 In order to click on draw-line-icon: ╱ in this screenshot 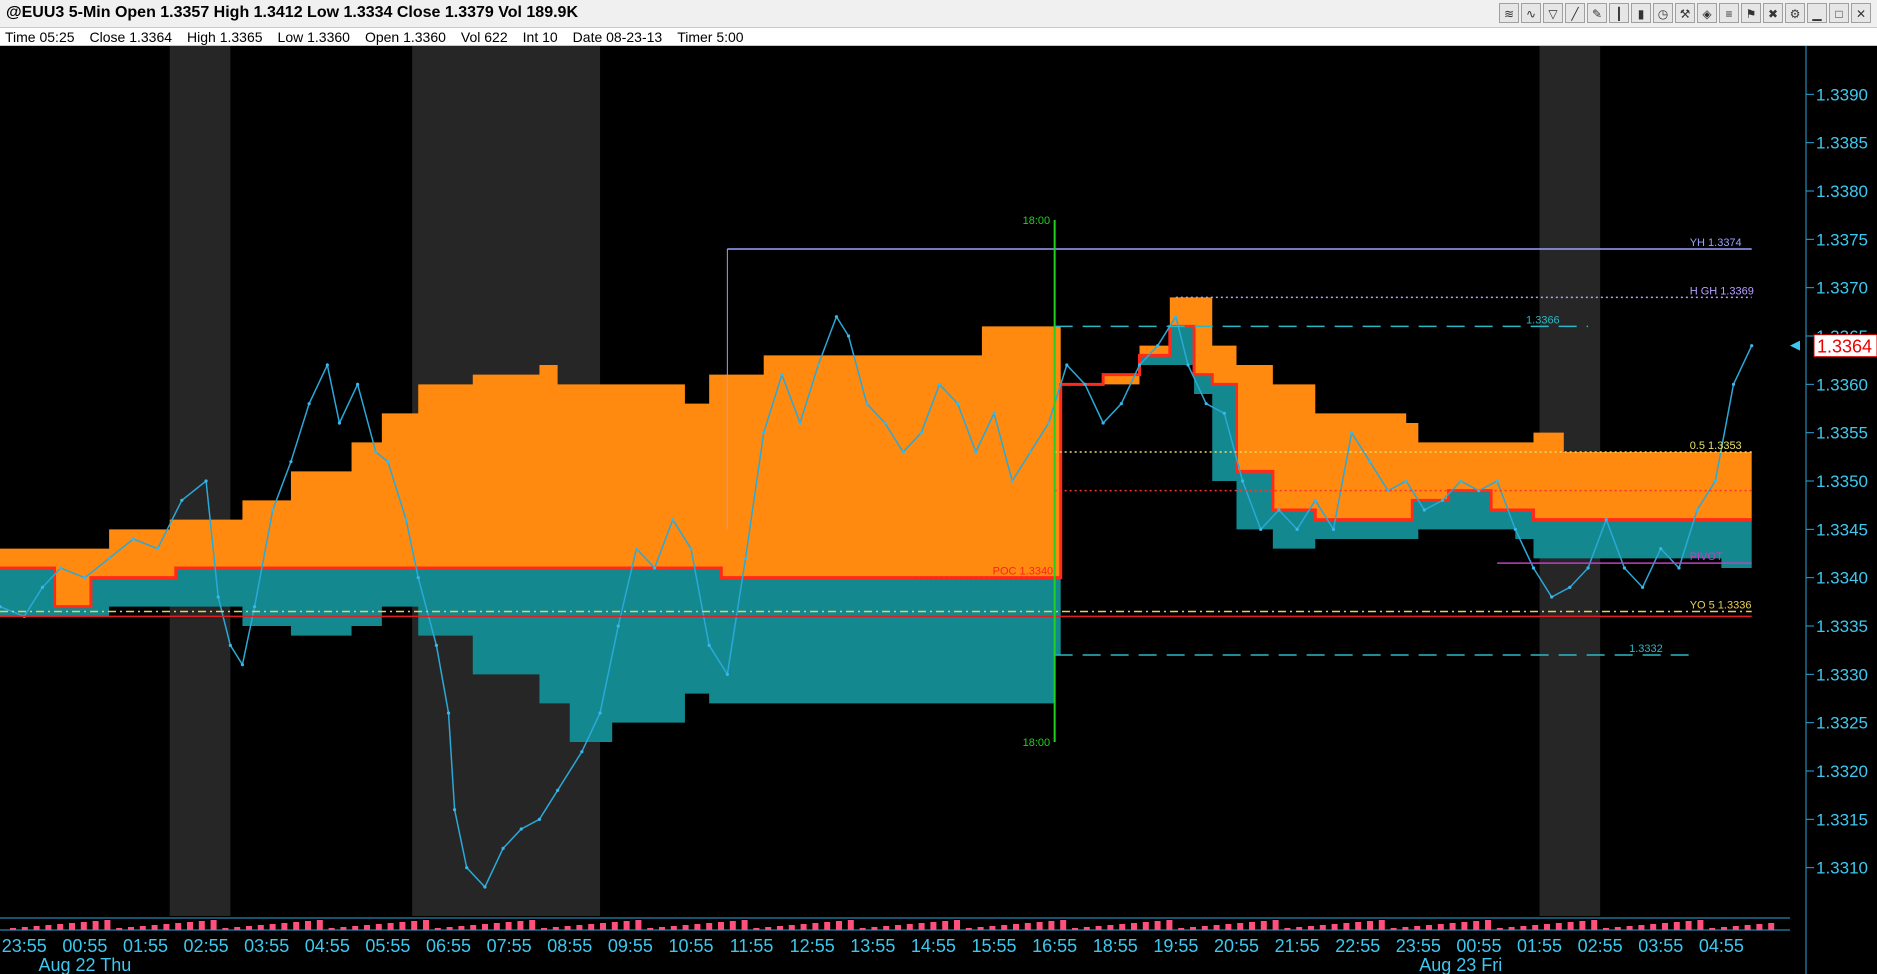, I will do `click(1575, 13)`.